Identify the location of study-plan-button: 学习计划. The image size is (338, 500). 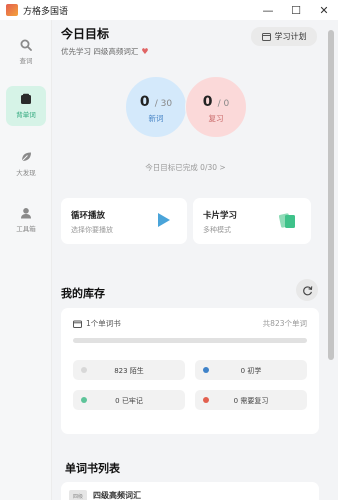
(284, 36).